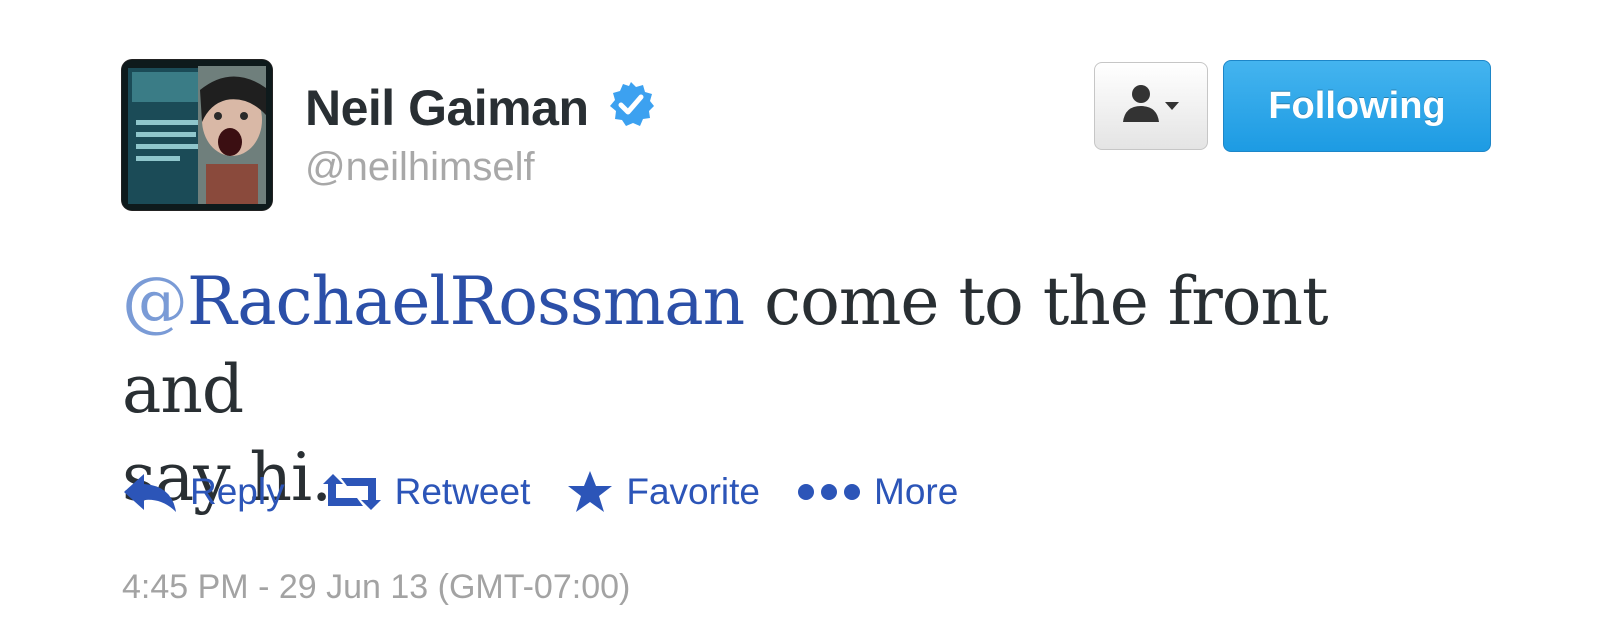 Image resolution: width=1616 pixels, height=622 pixels. I want to click on reply-button: Reply, so click(203, 492).